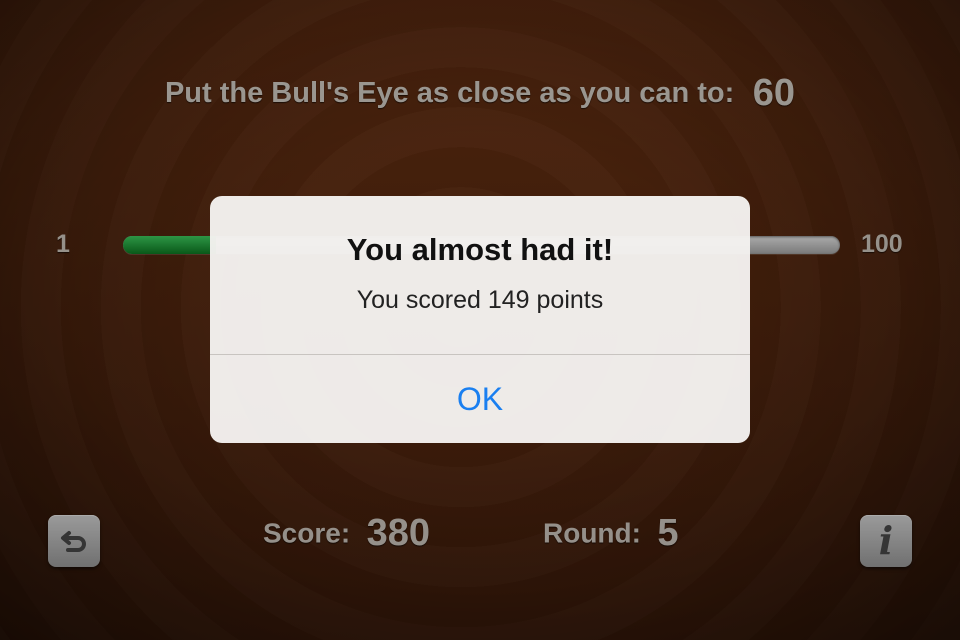 This screenshot has width=960, height=640. What do you see at coordinates (480, 300) in the screenshot?
I see `alert-message: You scored 149 points` at bounding box center [480, 300].